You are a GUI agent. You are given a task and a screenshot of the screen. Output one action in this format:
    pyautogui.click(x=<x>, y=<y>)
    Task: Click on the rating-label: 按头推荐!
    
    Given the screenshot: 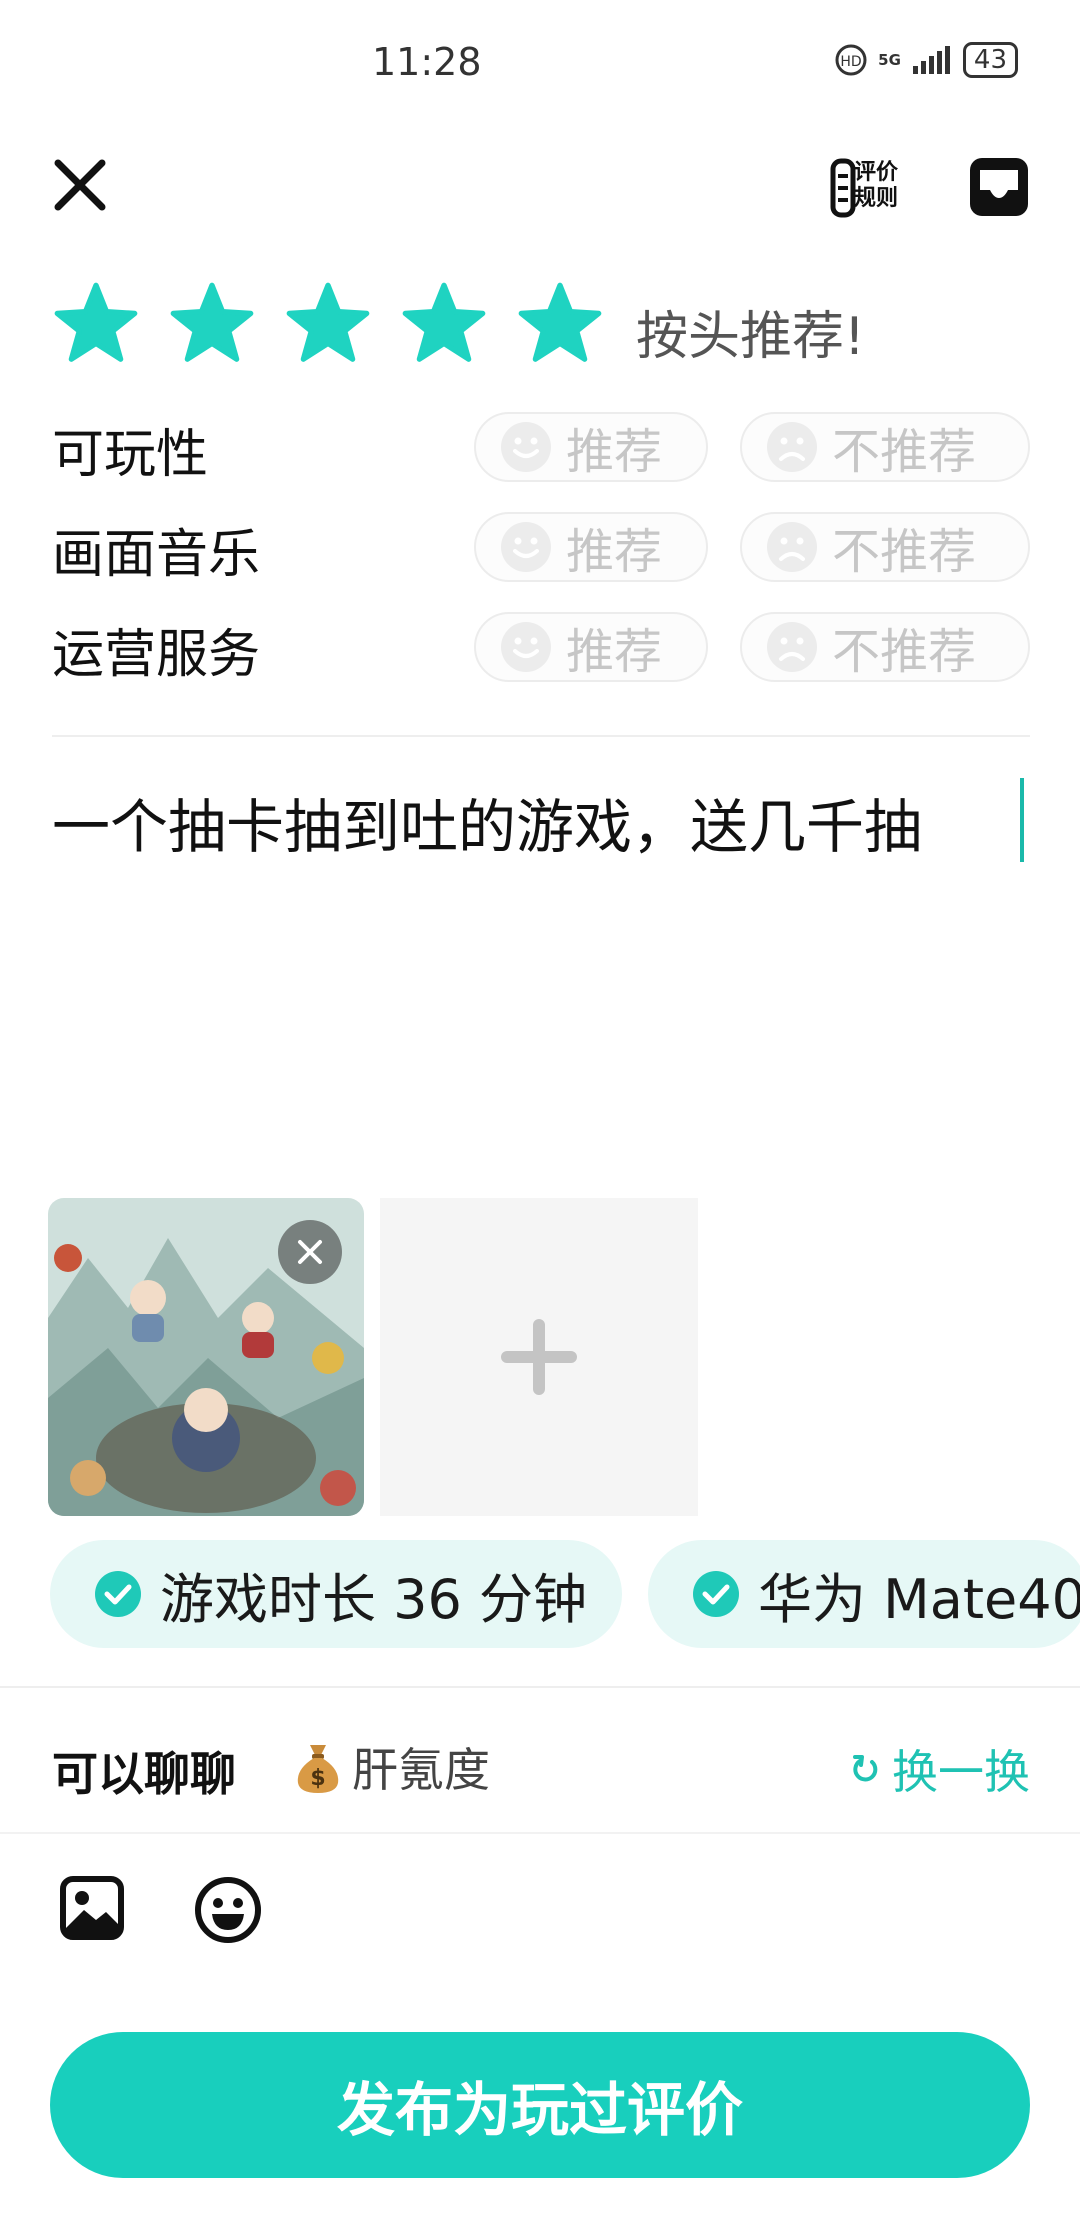 What is the action you would take?
    pyautogui.click(x=750, y=337)
    